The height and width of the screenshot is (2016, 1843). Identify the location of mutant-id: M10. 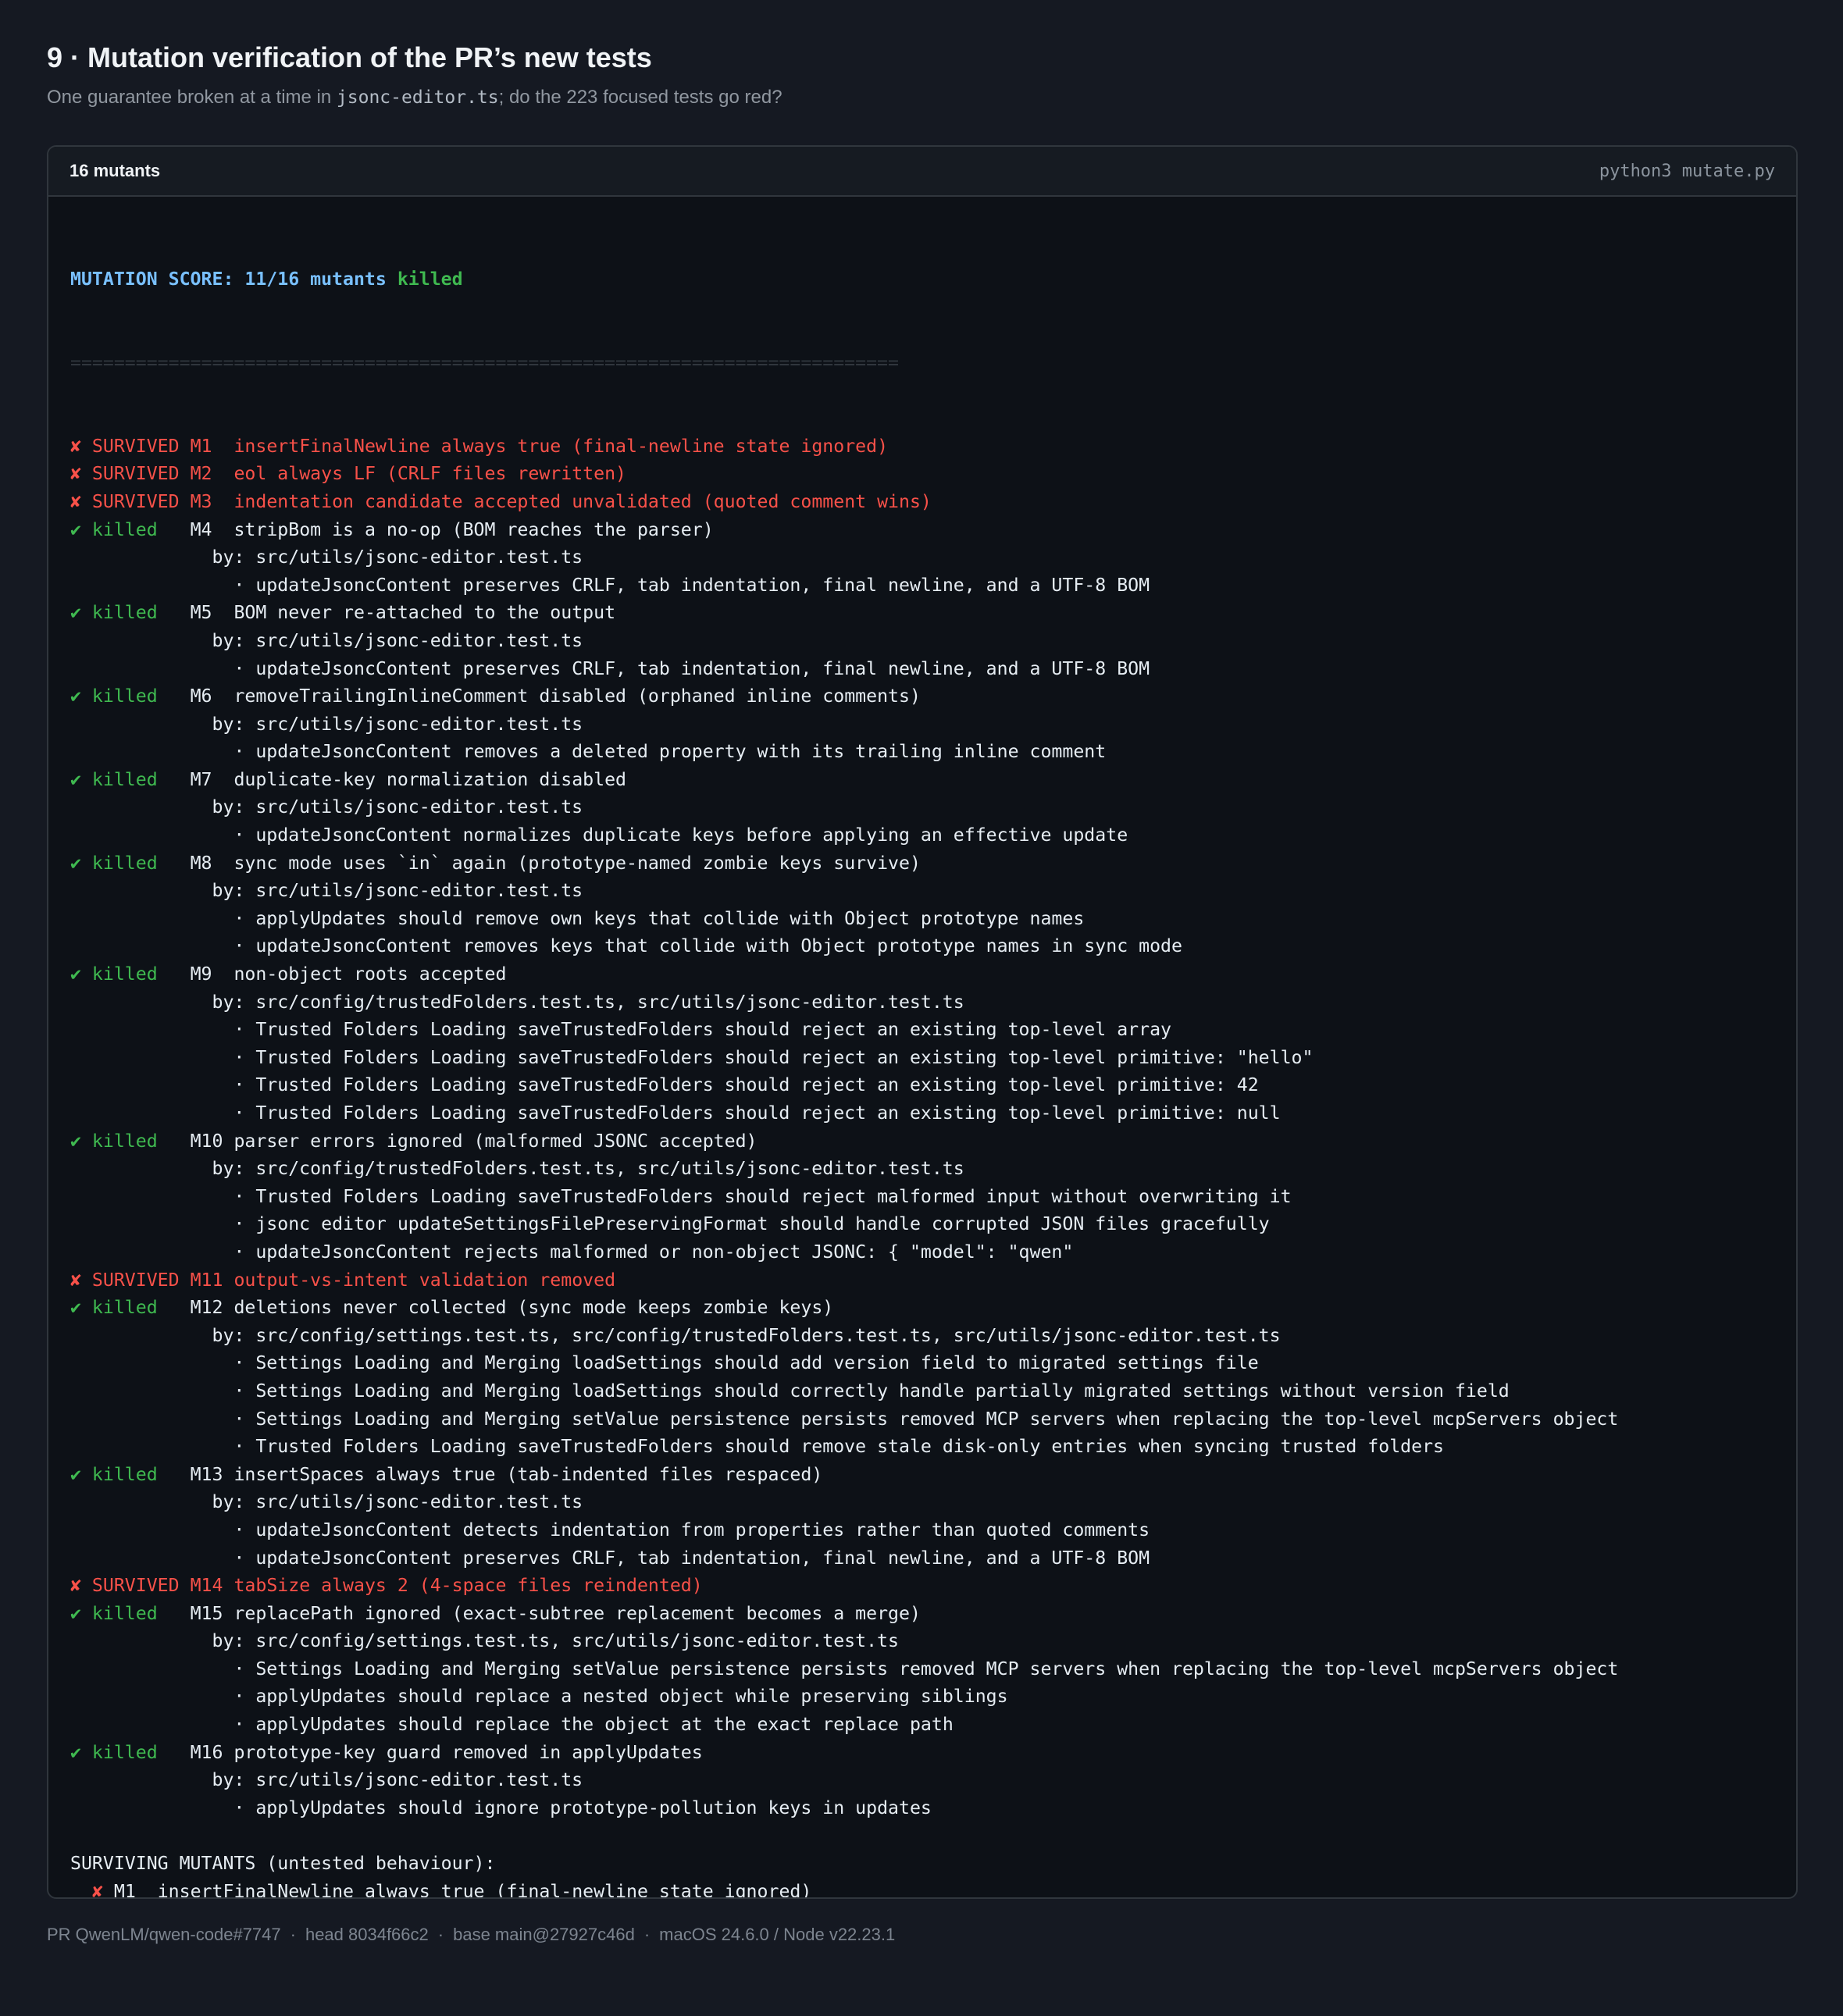
(206, 1141).